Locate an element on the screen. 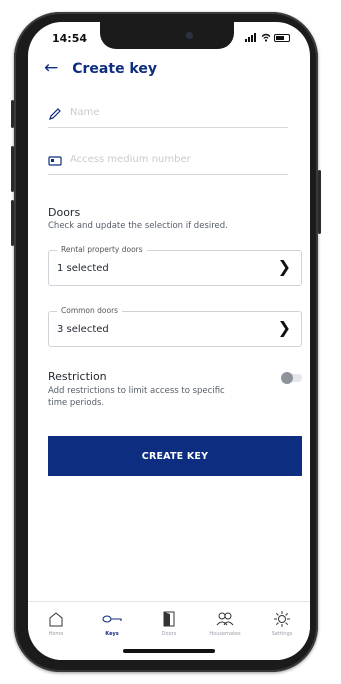 This screenshot has height=684, width=341. rental-doors-label: Rental property doors is located at coordinates (102, 249).